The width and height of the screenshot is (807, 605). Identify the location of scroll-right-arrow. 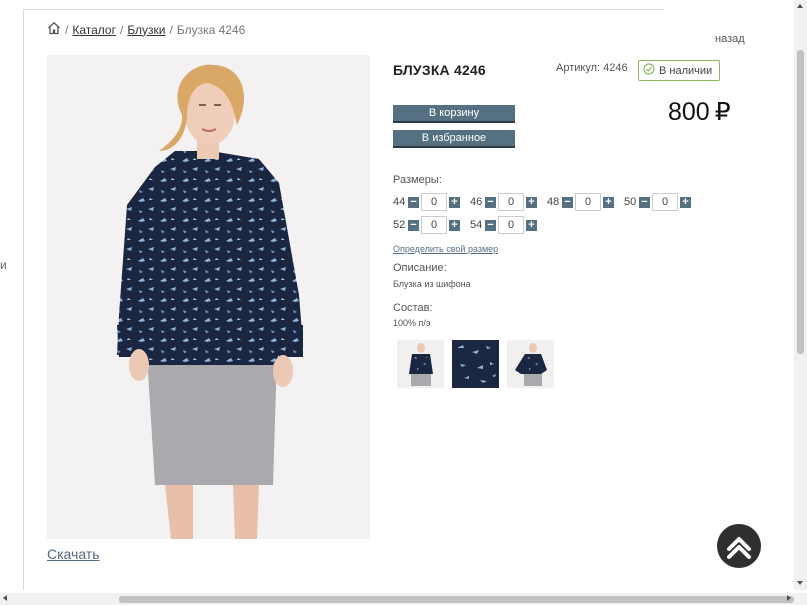
(789, 598).